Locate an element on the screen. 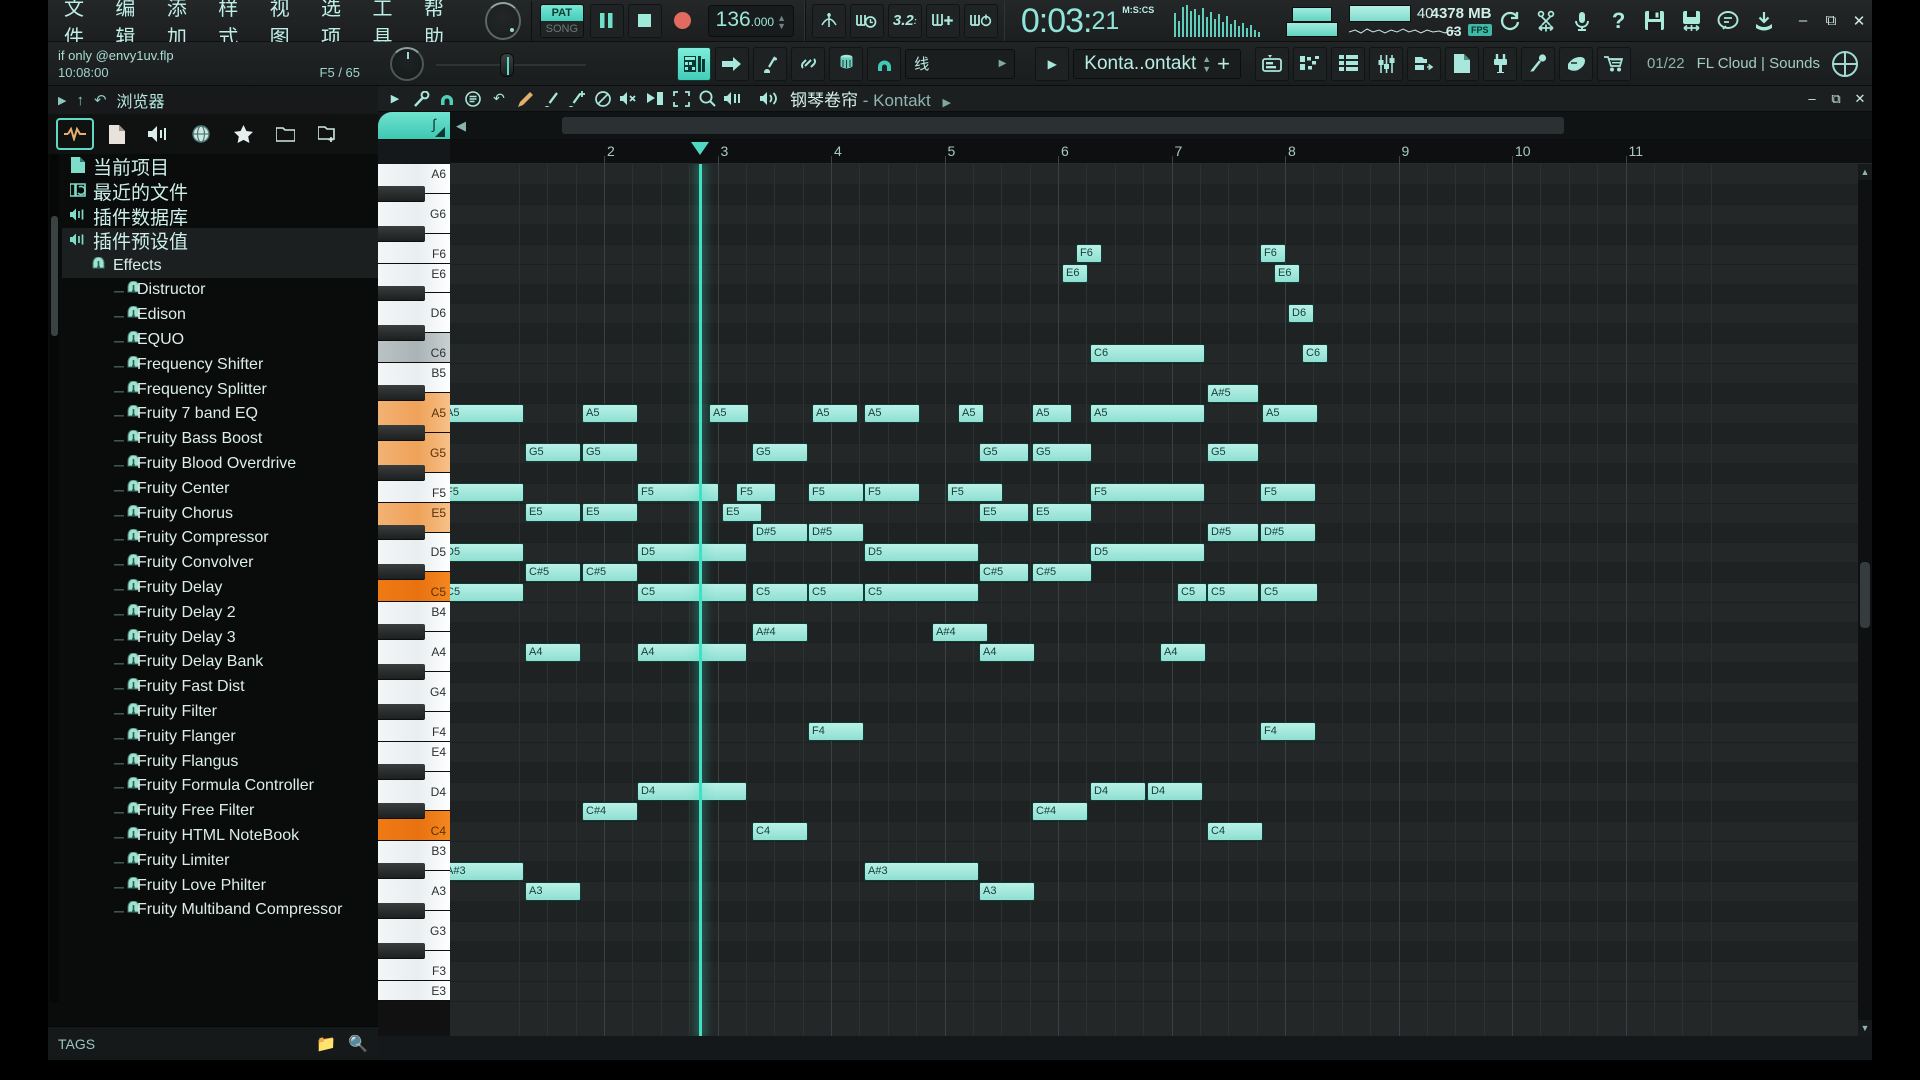 This screenshot has width=1920, height=1080. pattern-mode-label: PAT is located at coordinates (561, 12).